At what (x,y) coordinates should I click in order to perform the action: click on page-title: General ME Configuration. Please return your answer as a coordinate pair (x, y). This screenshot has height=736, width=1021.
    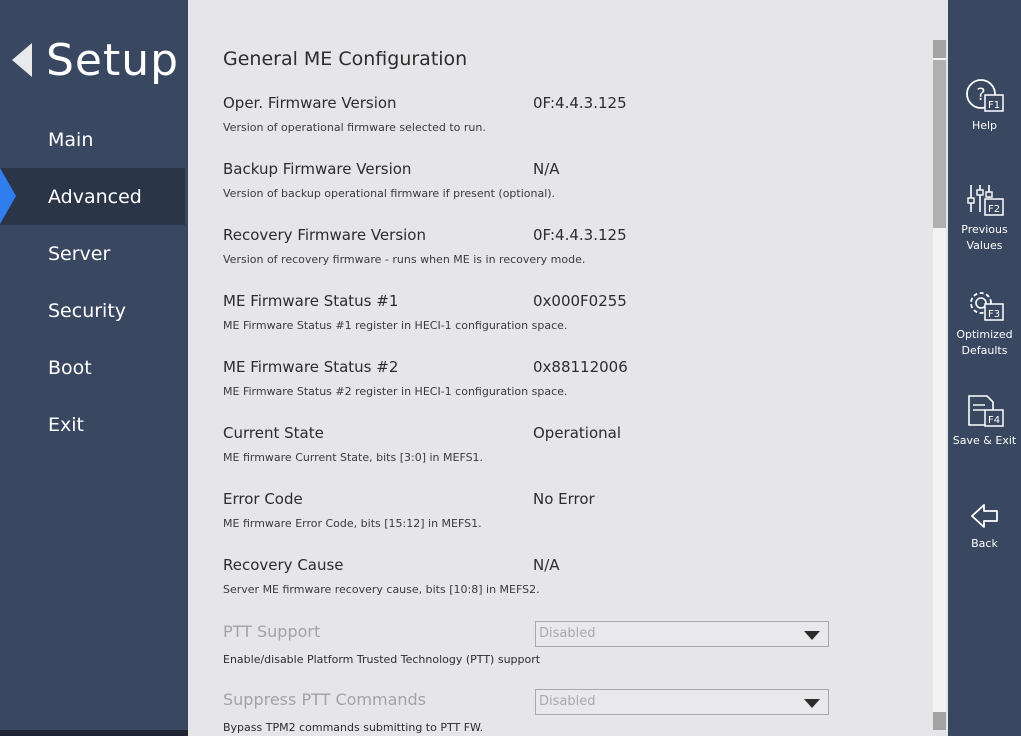
    Looking at the image, I should click on (345, 59).